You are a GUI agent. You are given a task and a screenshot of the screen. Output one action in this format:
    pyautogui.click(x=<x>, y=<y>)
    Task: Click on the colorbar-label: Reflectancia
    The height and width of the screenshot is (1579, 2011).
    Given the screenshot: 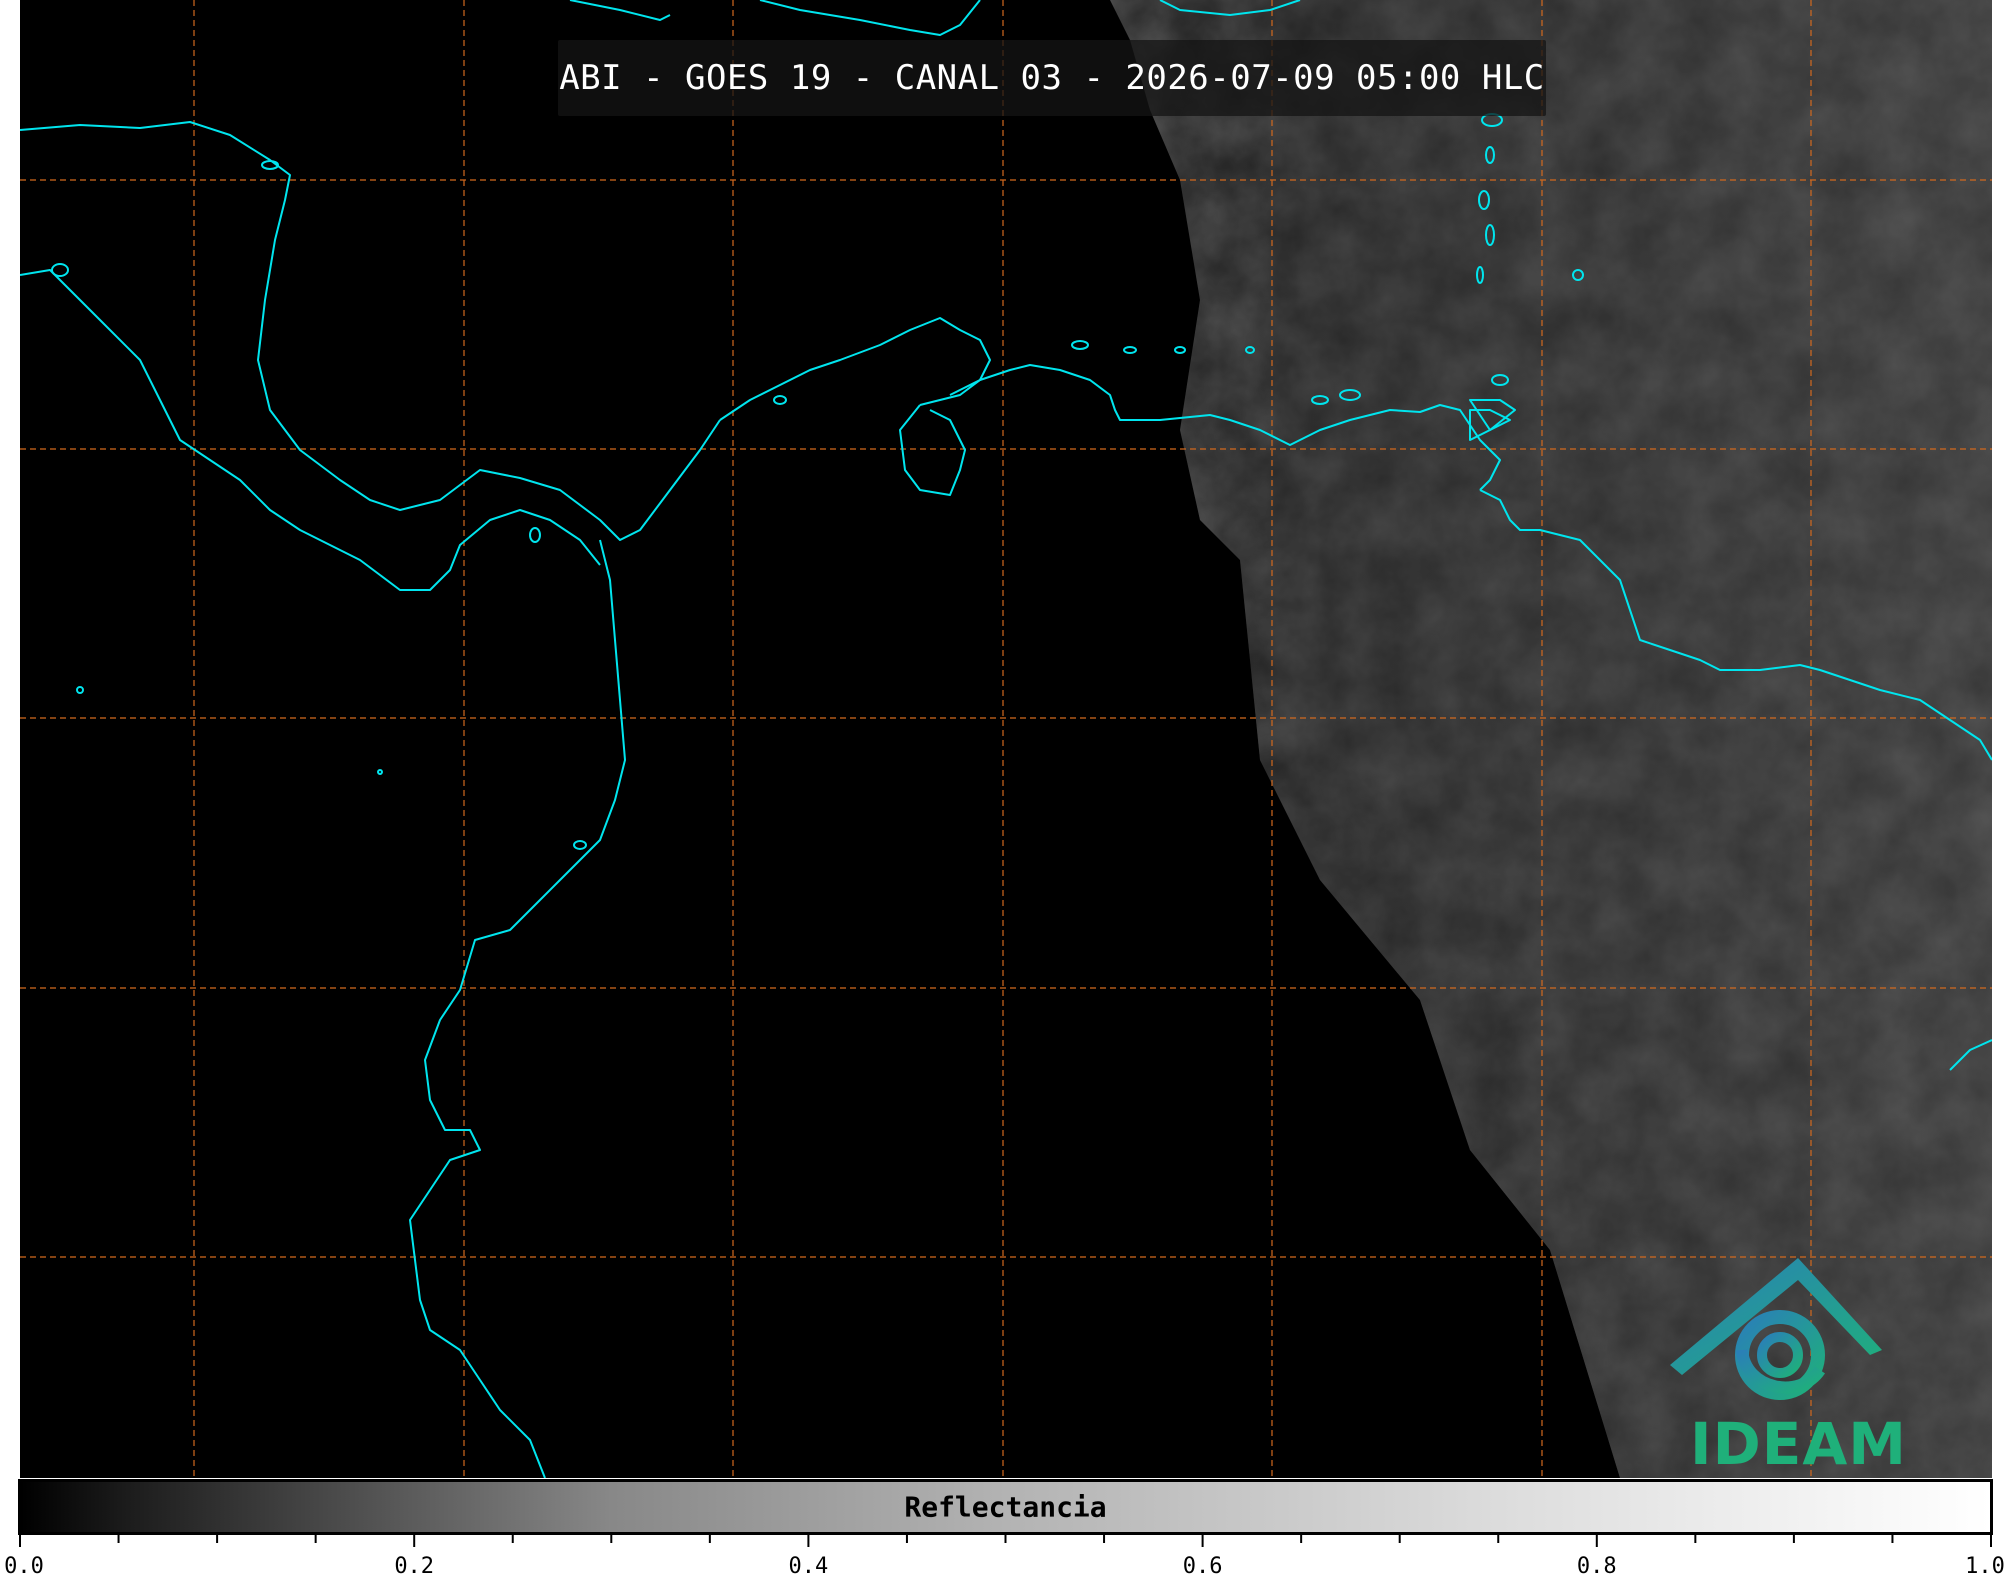 What is the action you would take?
    pyautogui.click(x=1005, y=1507)
    